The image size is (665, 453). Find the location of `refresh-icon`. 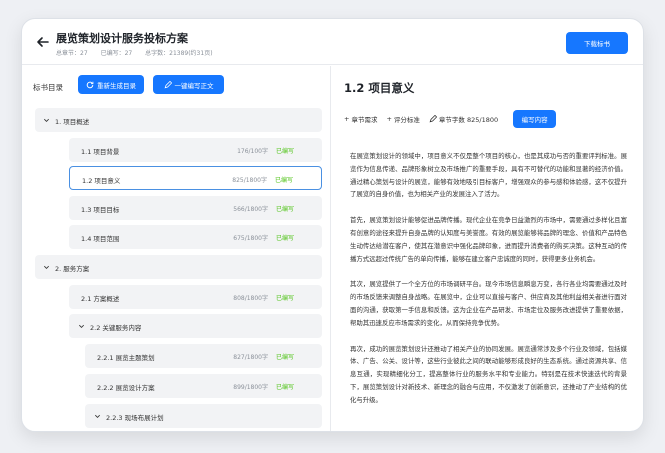

refresh-icon is located at coordinates (90, 84).